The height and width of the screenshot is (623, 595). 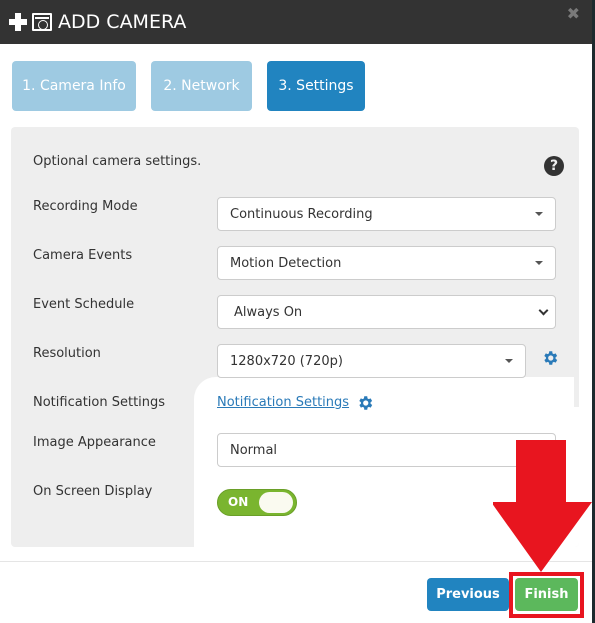 I want to click on panel-intro: Optional camera settings., so click(x=117, y=161).